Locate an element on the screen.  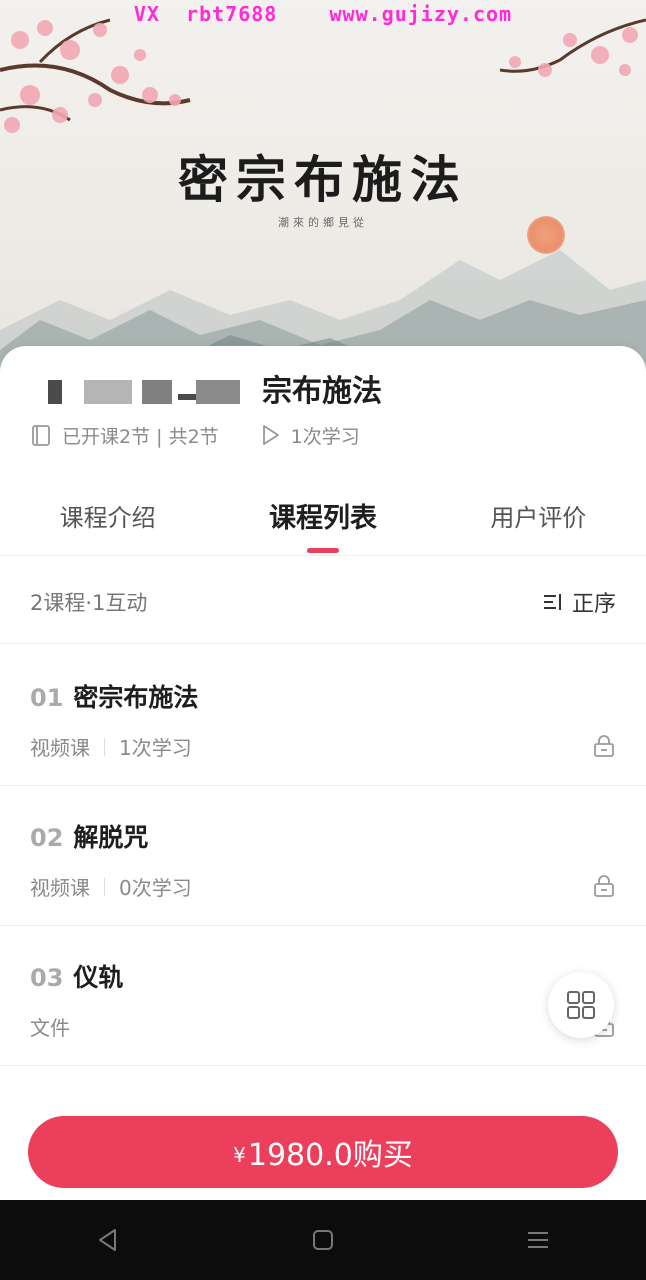
lesson-meta: 文件 is located at coordinates (50, 1026).